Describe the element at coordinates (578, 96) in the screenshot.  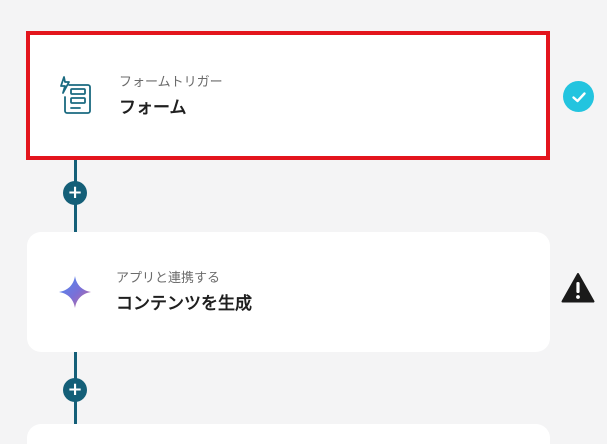
I see `check-icon` at that location.